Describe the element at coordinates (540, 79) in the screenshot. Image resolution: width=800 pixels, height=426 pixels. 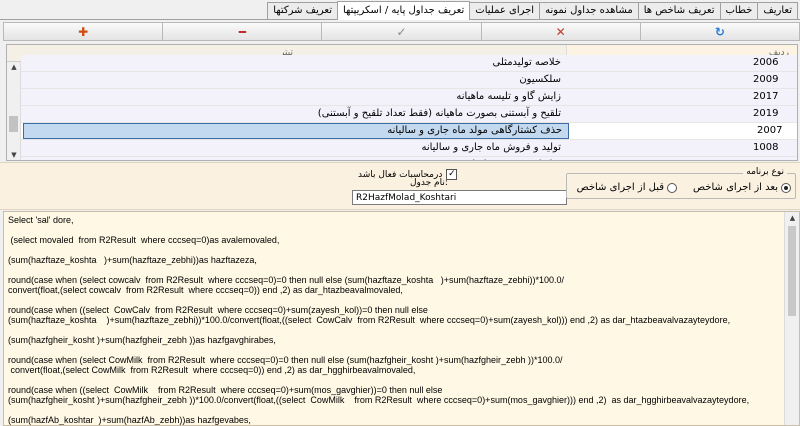
I see `row-title: سلکسیون` at that location.